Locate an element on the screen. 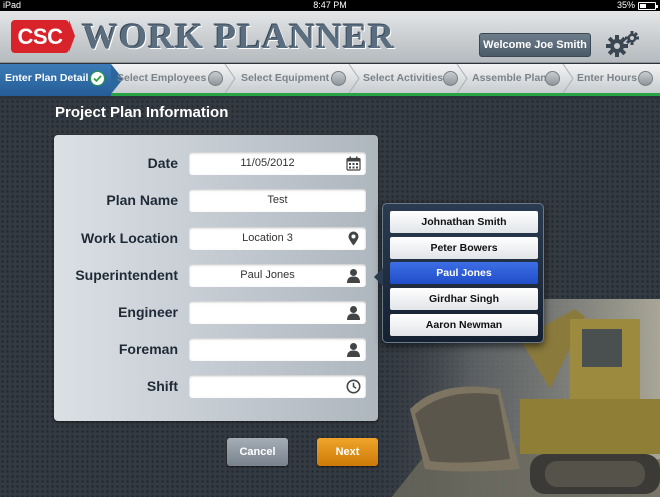  superintendent-label: Superintendent is located at coordinates (126, 275).